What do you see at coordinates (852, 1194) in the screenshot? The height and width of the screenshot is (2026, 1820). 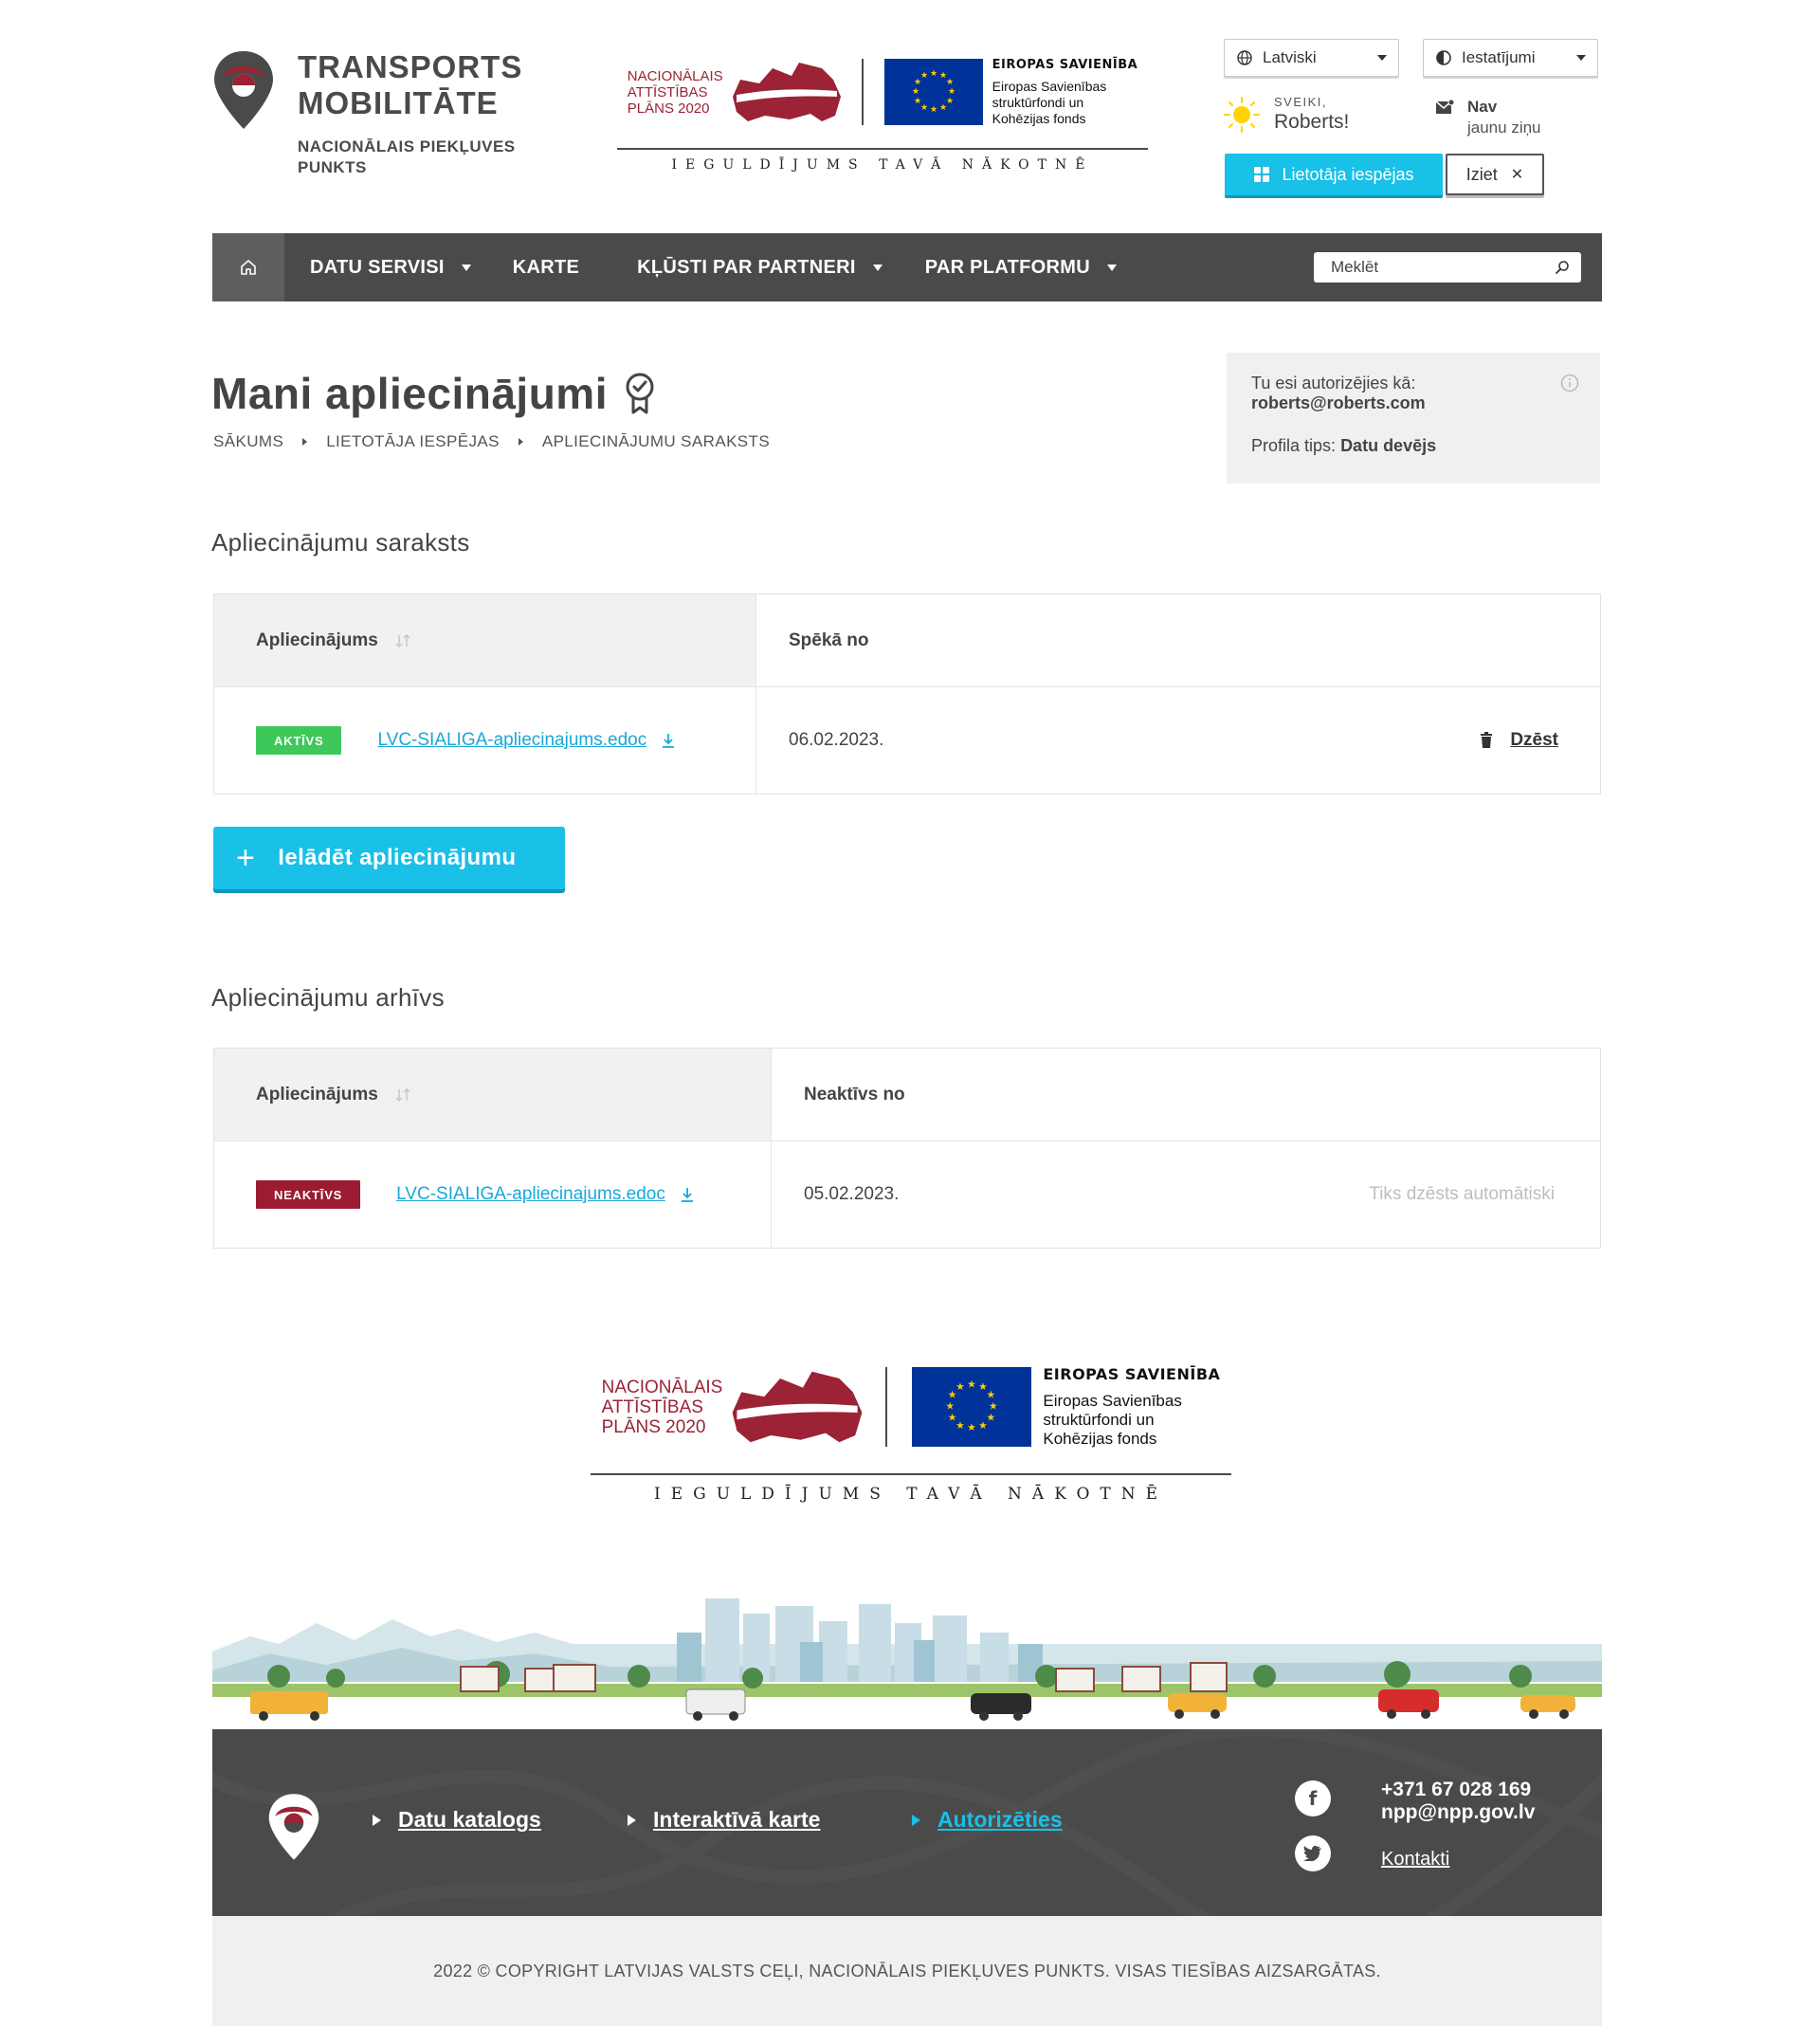 I see `inactive-from-date: 05.02.2023.` at bounding box center [852, 1194].